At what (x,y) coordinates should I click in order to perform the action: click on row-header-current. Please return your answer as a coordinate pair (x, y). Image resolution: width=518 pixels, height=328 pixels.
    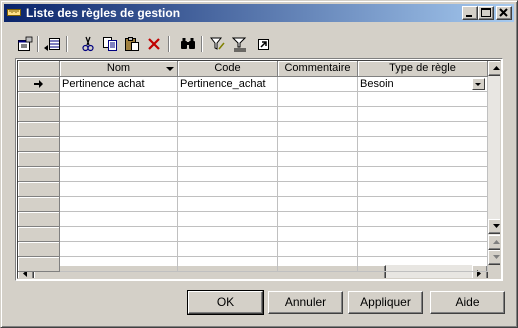
    Looking at the image, I should click on (39, 84).